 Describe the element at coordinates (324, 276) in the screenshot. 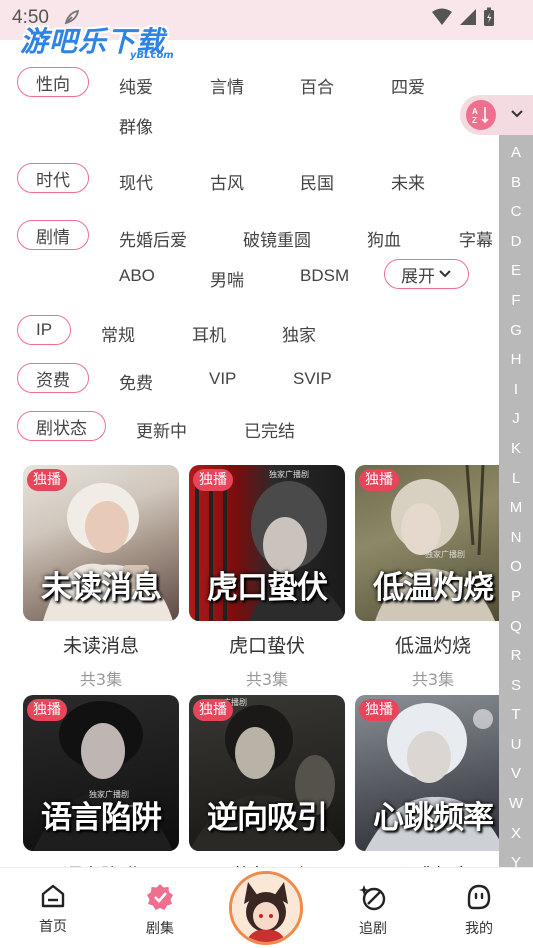

I see `filter-option: BDSM` at that location.